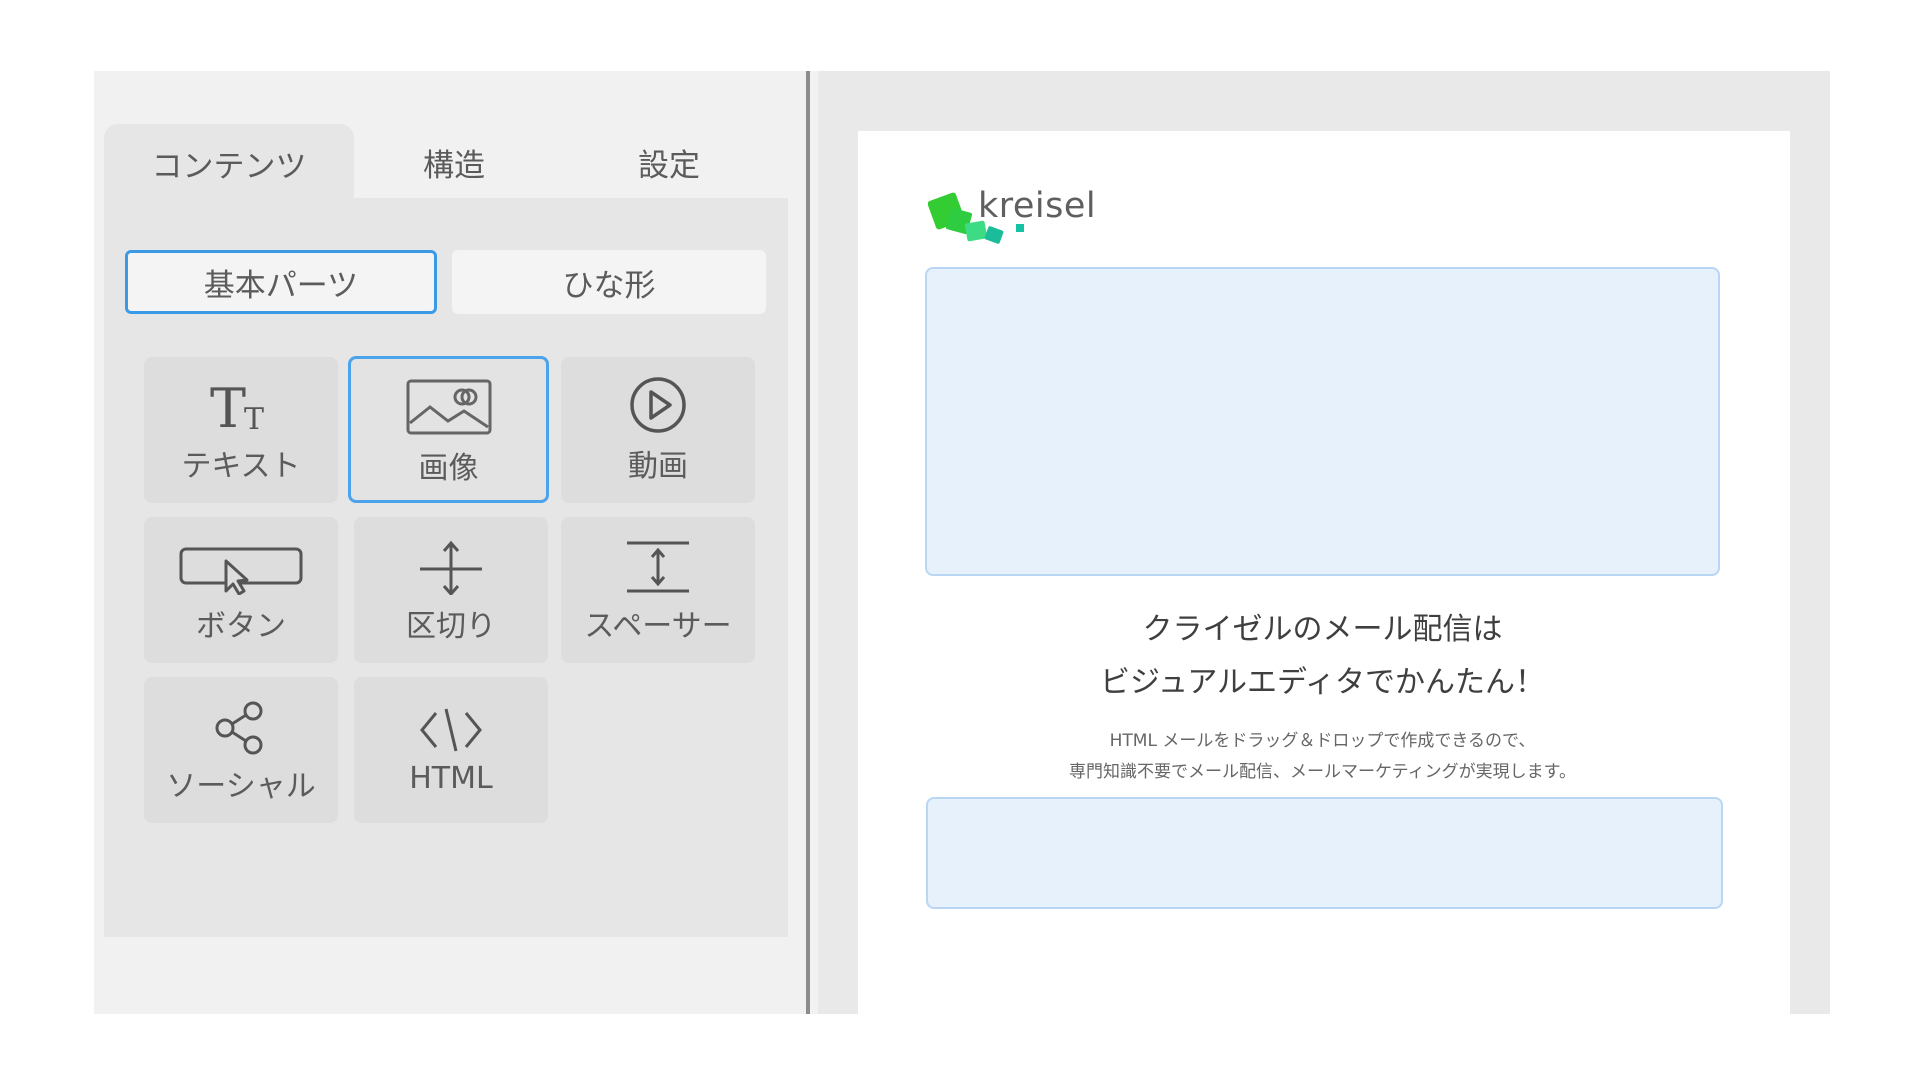 The width and height of the screenshot is (1920, 1080). I want to click on part-label: ソーシャル, so click(241, 786).